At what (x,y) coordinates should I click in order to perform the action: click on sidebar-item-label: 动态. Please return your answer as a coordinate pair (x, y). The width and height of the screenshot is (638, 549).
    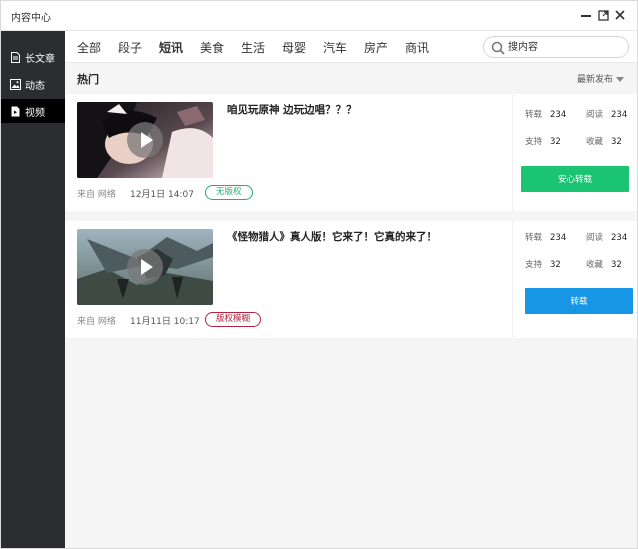
    Looking at the image, I should click on (35, 86).